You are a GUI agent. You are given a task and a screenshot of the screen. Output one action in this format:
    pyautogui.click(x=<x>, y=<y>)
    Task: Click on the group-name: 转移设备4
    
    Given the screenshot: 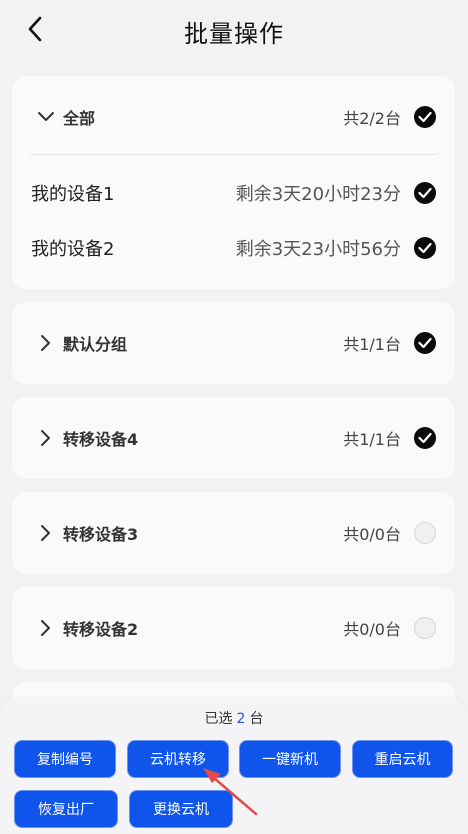 What is the action you would take?
    pyautogui.click(x=101, y=439)
    